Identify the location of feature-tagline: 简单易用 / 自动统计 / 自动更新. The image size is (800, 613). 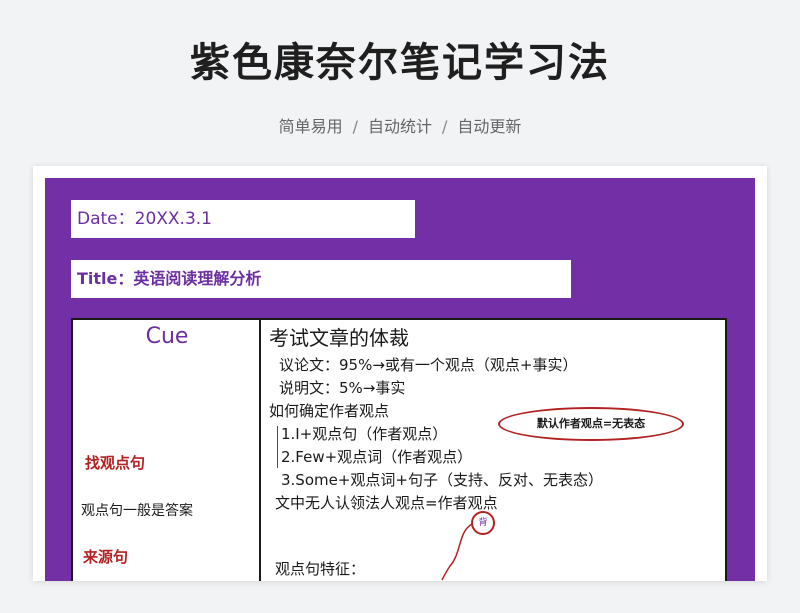
(400, 125).